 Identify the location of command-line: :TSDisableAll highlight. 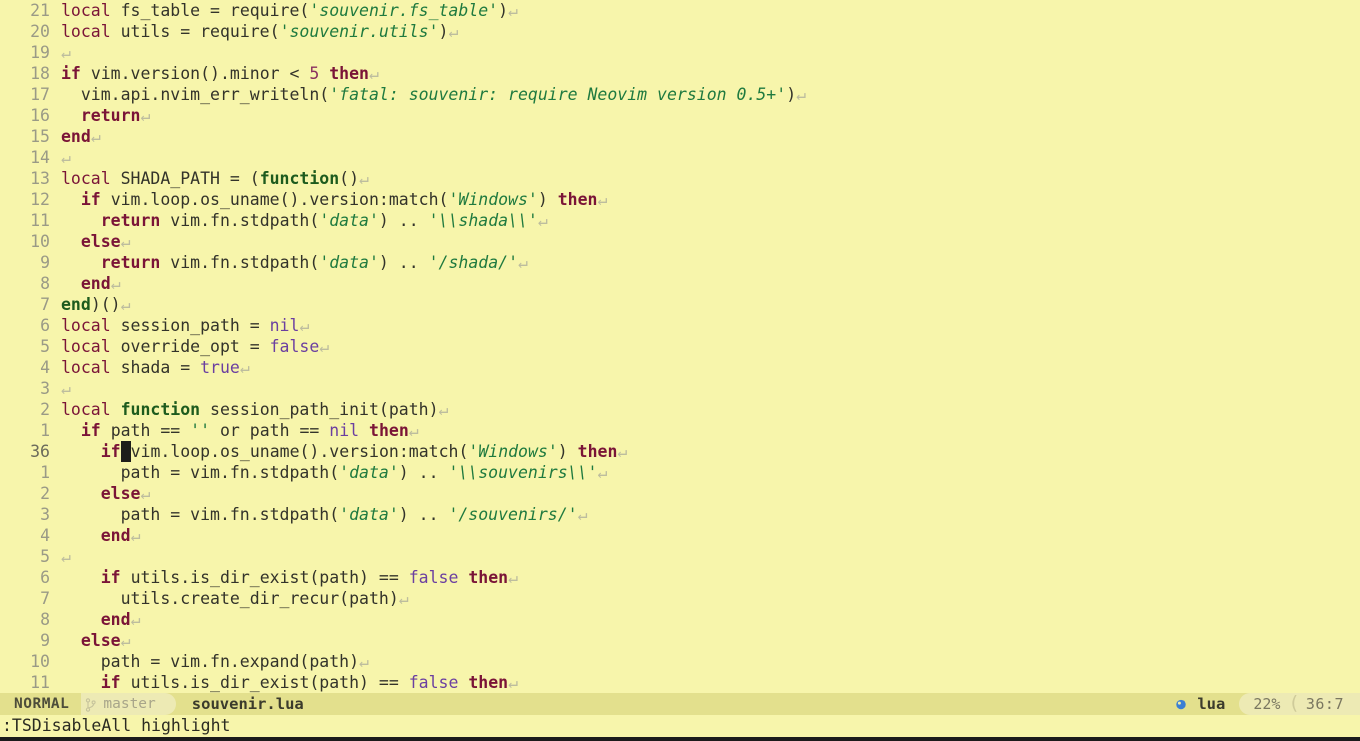
(680, 726).